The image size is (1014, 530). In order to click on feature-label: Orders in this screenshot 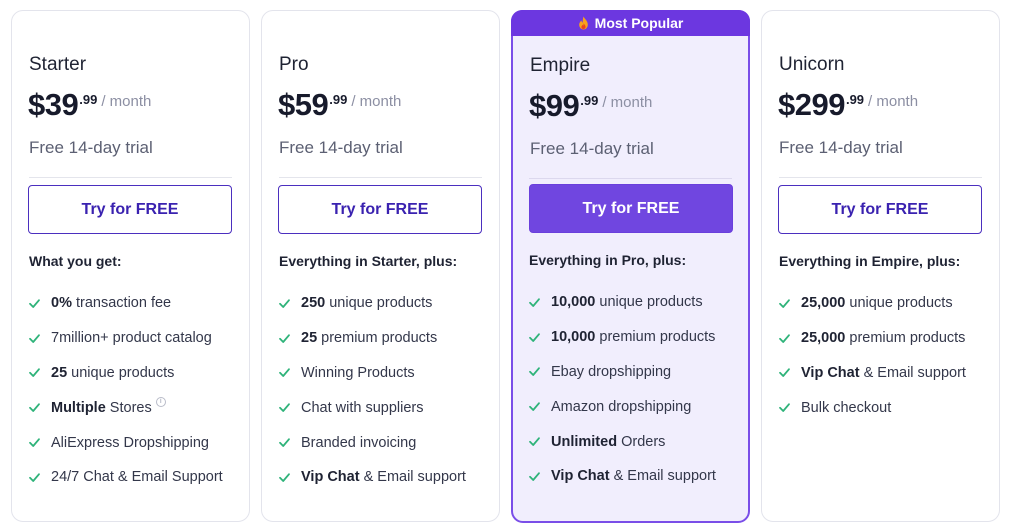, I will do `click(641, 441)`.